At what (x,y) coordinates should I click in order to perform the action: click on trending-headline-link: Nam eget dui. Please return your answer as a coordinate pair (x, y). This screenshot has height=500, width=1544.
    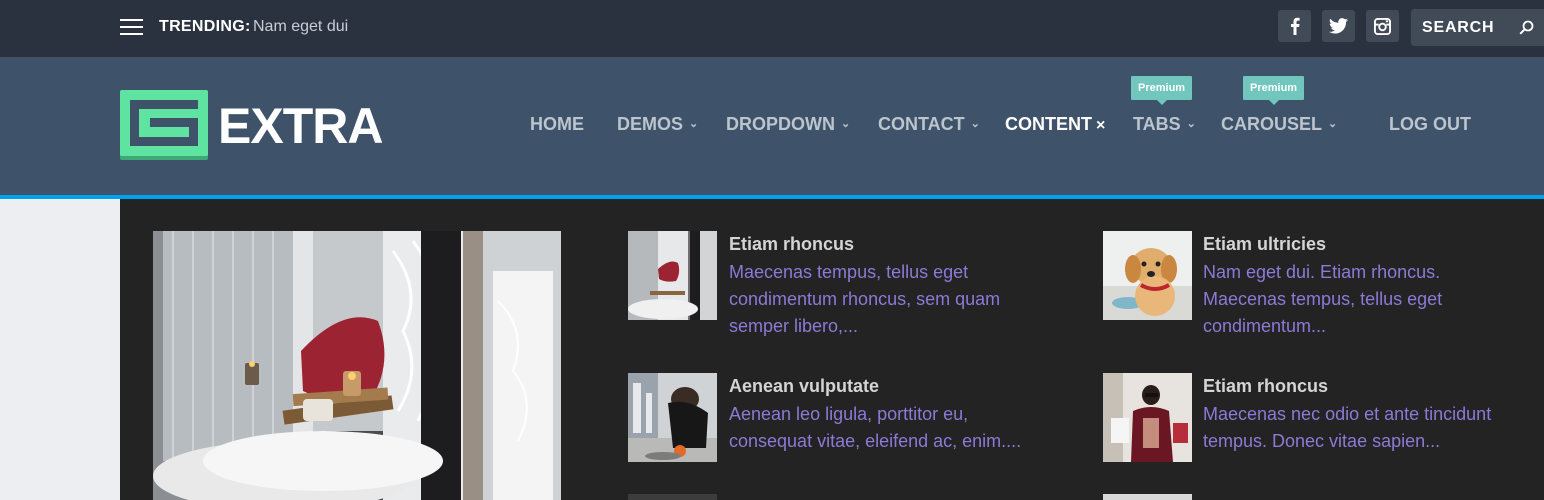
    Looking at the image, I should click on (300, 27).